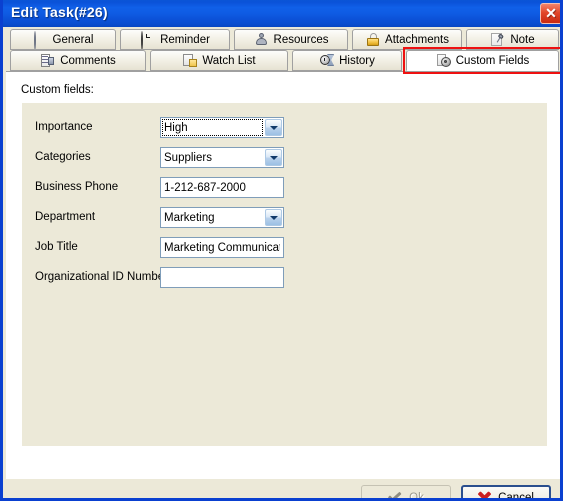  I want to click on field-row: Job Title Marketing Communicati, so click(284, 248).